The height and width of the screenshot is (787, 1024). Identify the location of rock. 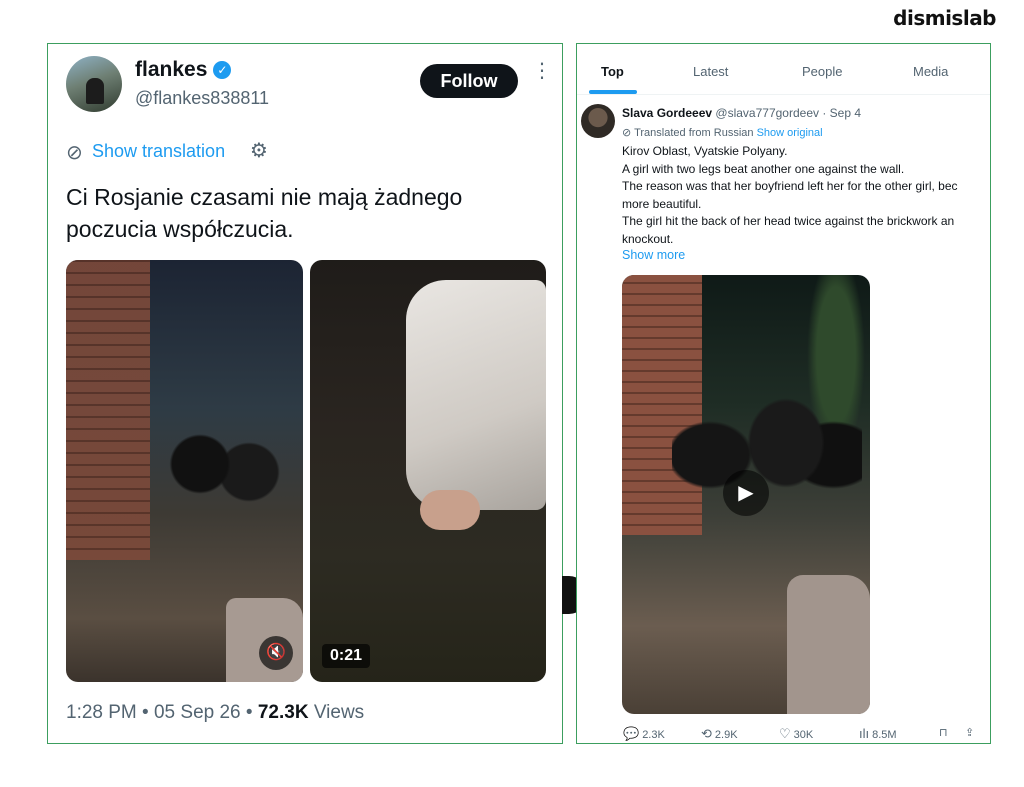
(828, 644).